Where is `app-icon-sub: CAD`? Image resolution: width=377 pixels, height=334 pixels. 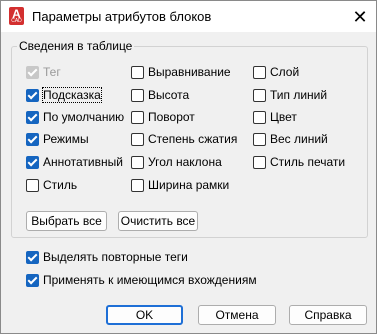
app-icon-sub: CAD is located at coordinates (16, 21).